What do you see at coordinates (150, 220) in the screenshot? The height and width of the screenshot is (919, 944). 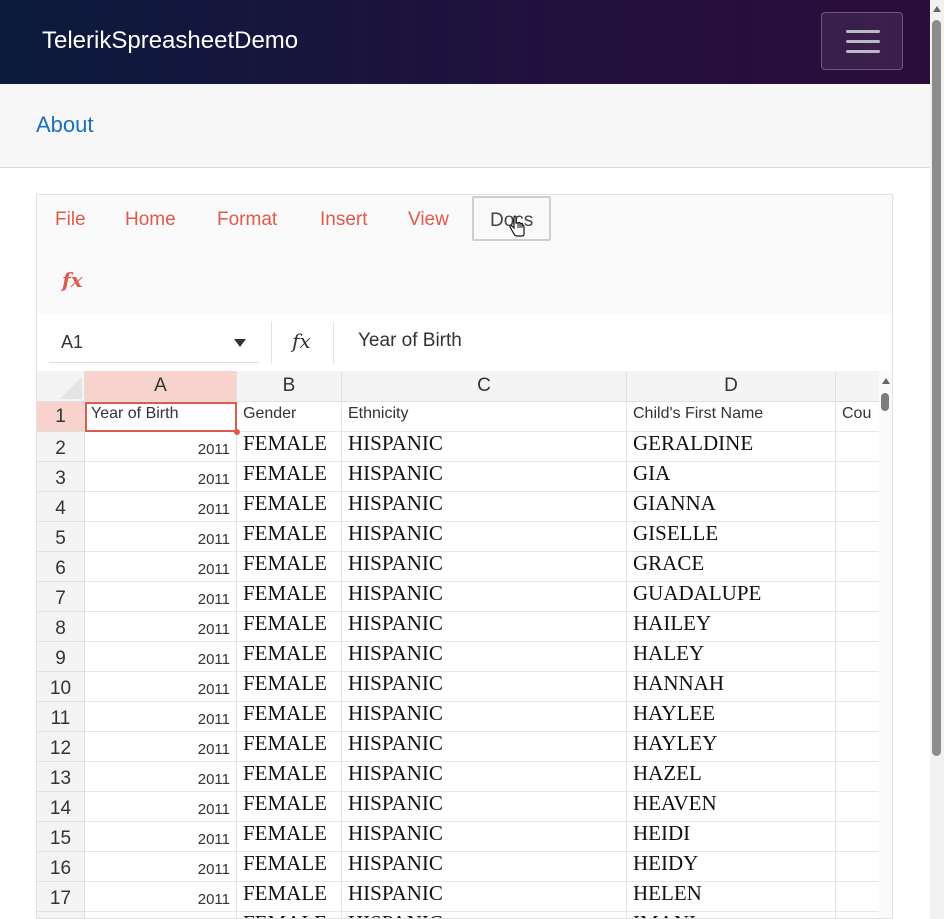 I see `menu-home: Home` at bounding box center [150, 220].